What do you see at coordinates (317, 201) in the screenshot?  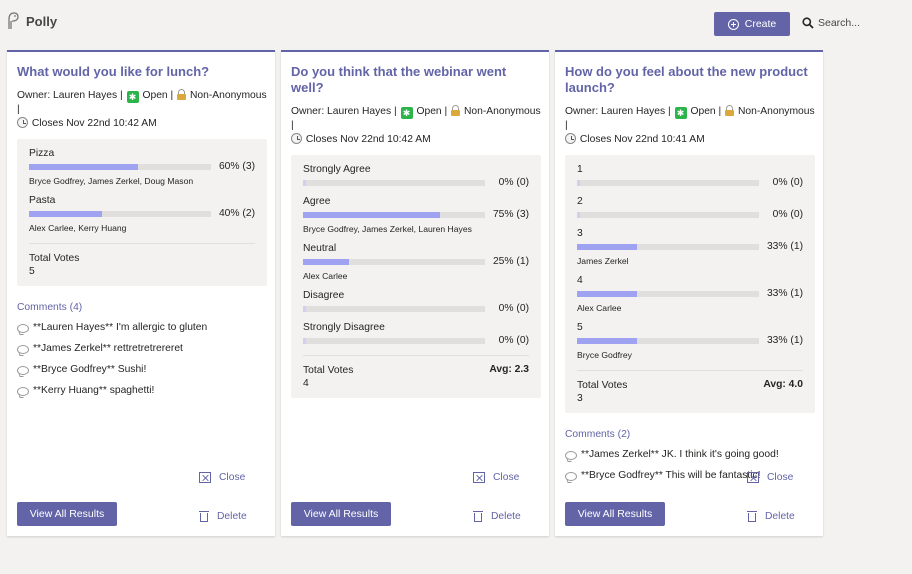 I see `option-label: Agree` at bounding box center [317, 201].